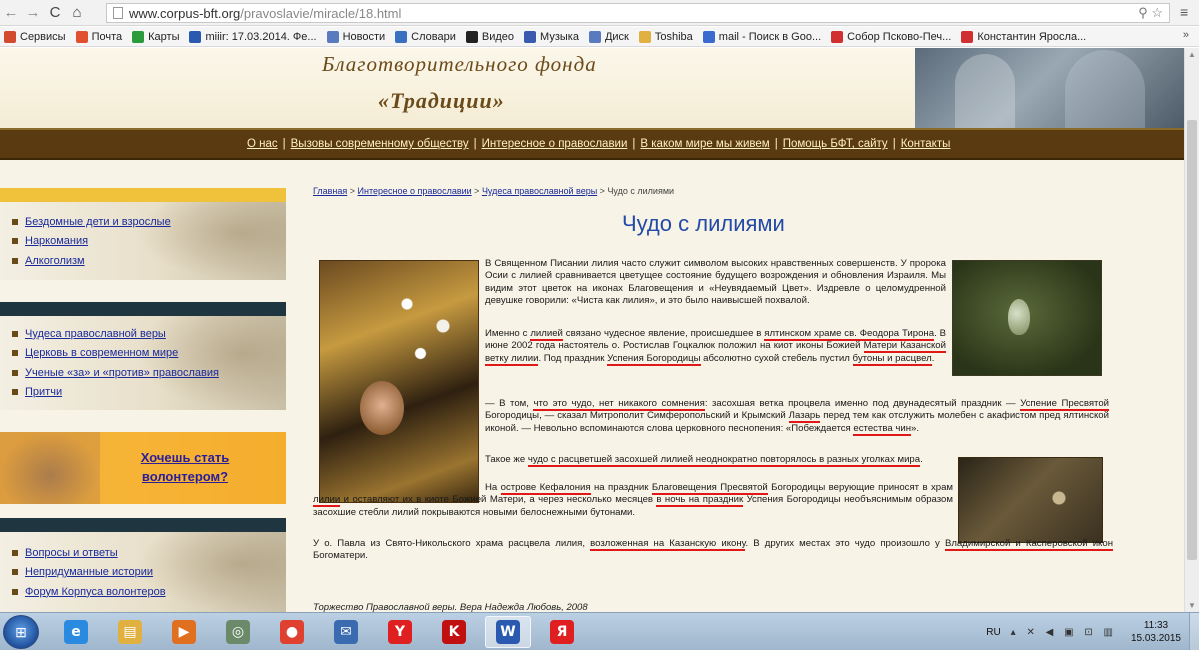 This screenshot has width=1199, height=650. Describe the element at coordinates (539, 191) in the screenshot. I see `breadcrumb-link: Чудеса православной веры` at that location.